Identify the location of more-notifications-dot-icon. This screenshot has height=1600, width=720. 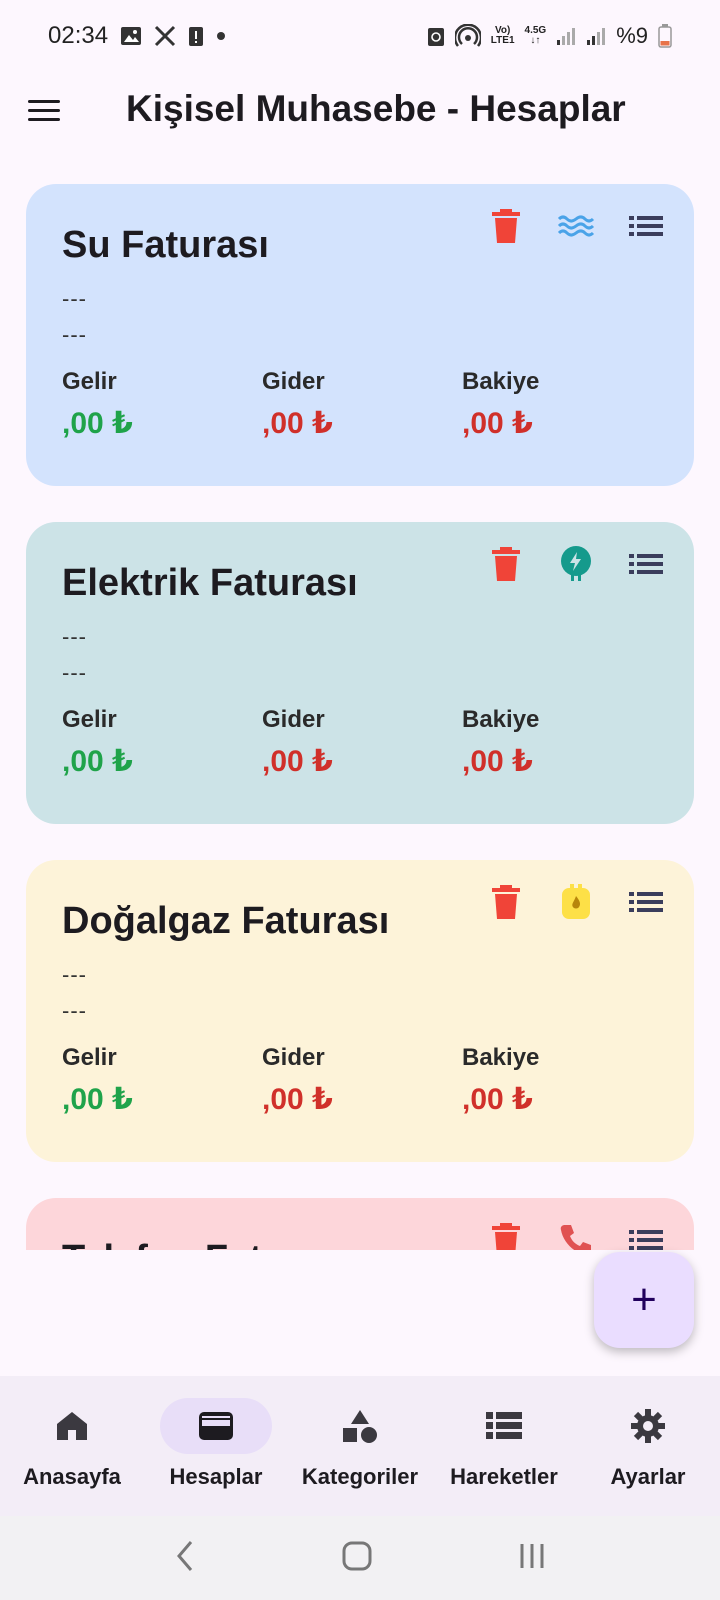
(221, 36).